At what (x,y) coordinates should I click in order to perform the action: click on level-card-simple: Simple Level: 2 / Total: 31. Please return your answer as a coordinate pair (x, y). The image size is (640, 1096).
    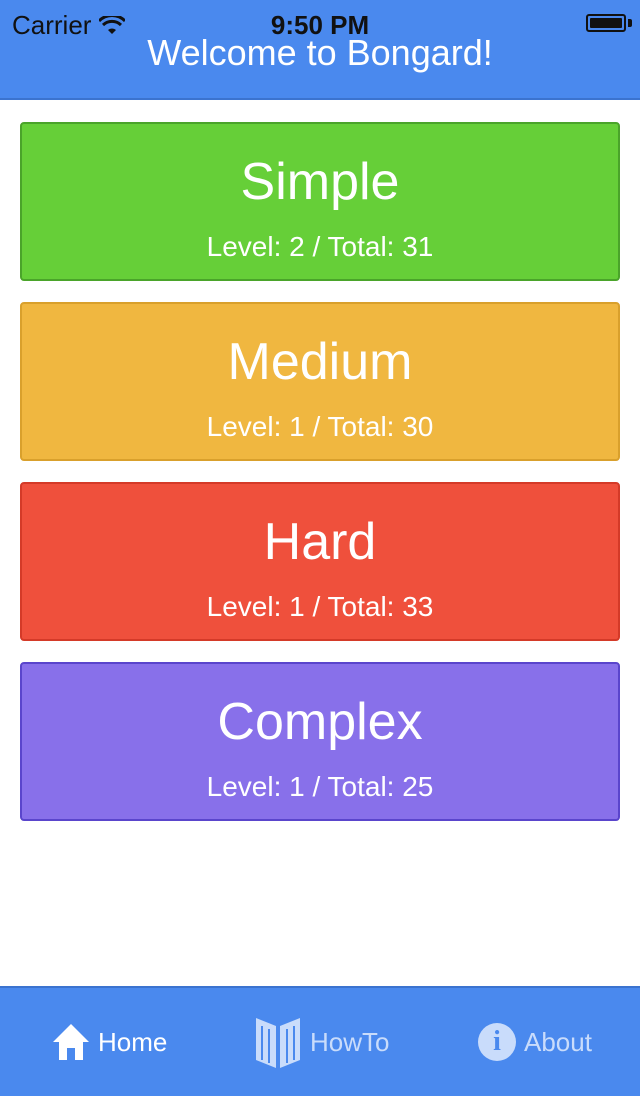
    Looking at the image, I should click on (320, 201).